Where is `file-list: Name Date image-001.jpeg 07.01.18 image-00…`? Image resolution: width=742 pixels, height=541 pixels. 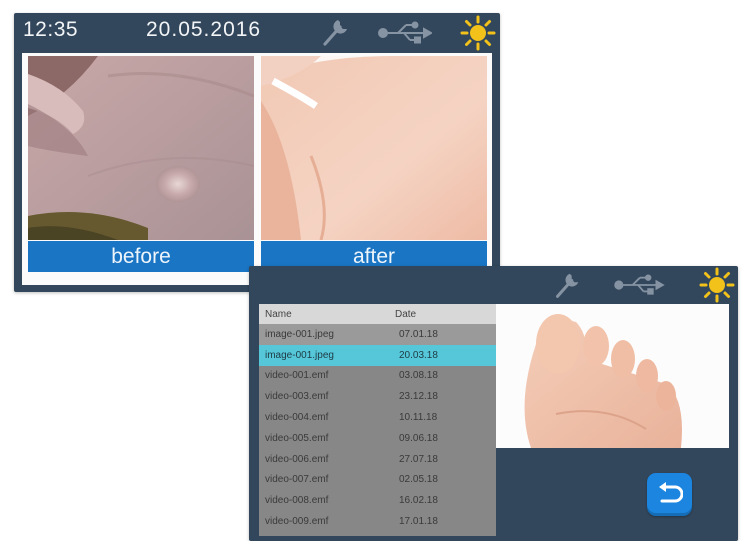 file-list: Name Date image-001.jpeg 07.01.18 image-00… is located at coordinates (377, 420).